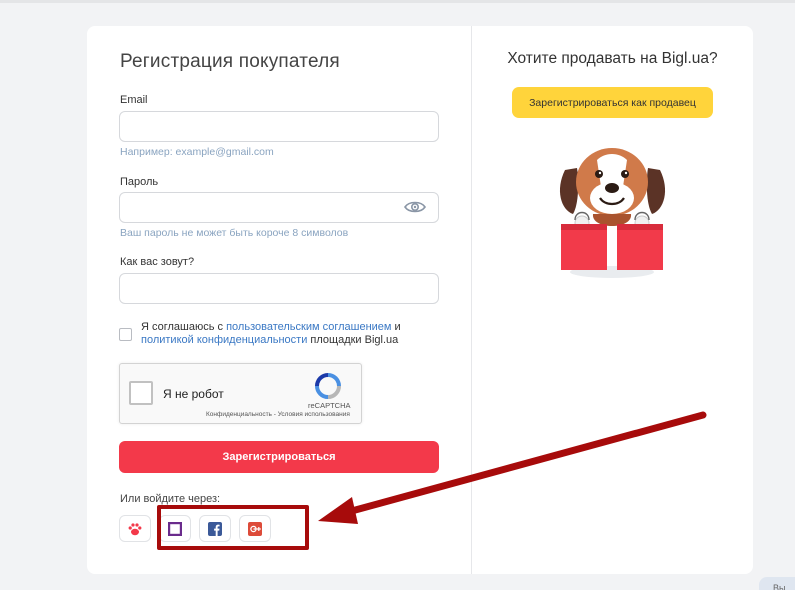  Describe the element at coordinates (157, 262) in the screenshot. I see `name-label: Как вас зовут?` at that location.